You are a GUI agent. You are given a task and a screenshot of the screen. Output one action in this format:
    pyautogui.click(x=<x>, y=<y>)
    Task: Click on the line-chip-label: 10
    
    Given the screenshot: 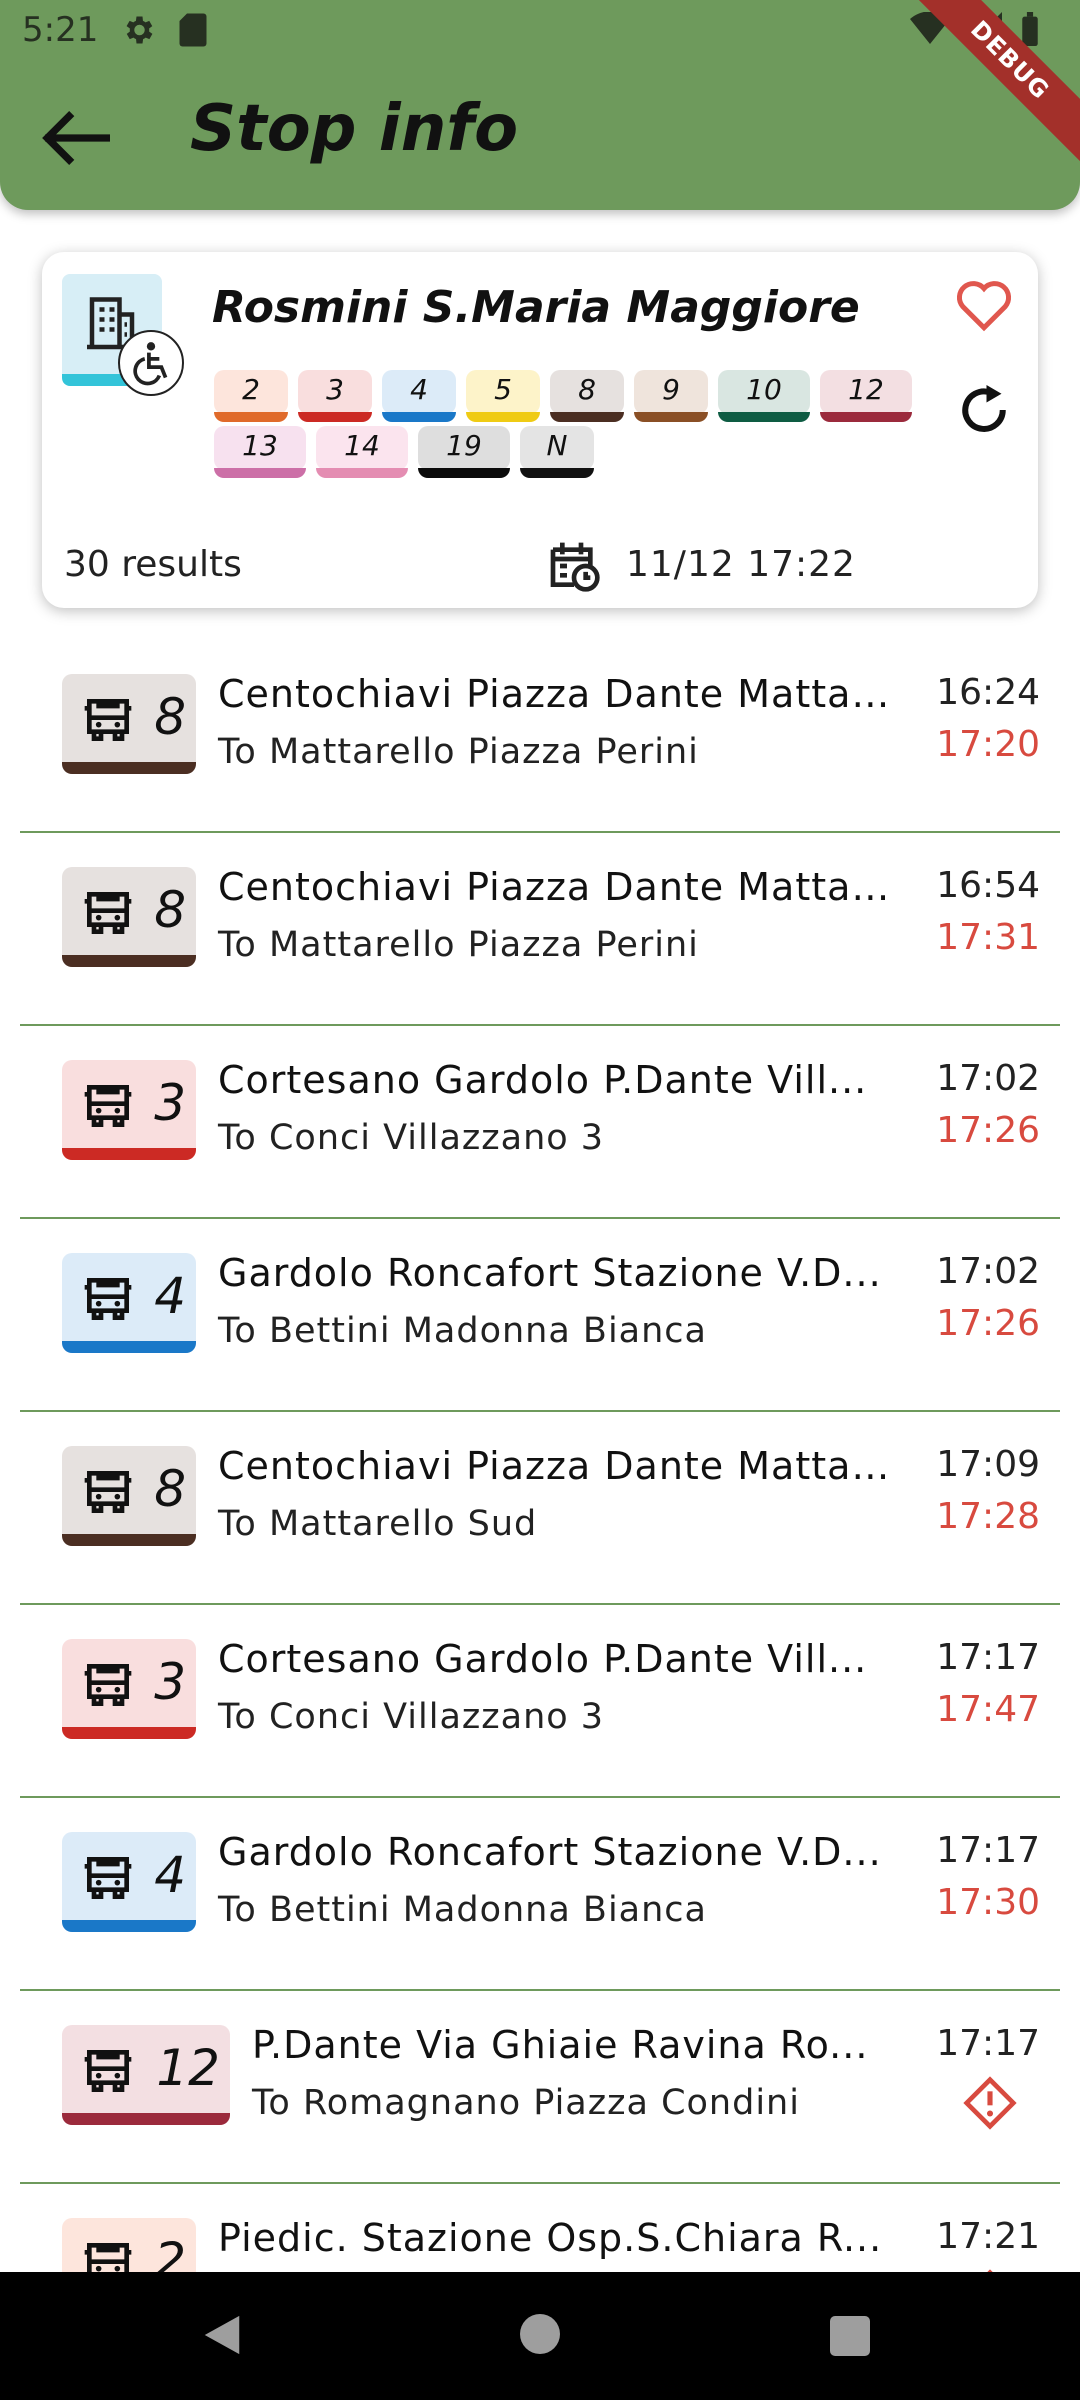 What is the action you would take?
    pyautogui.click(x=764, y=389)
    